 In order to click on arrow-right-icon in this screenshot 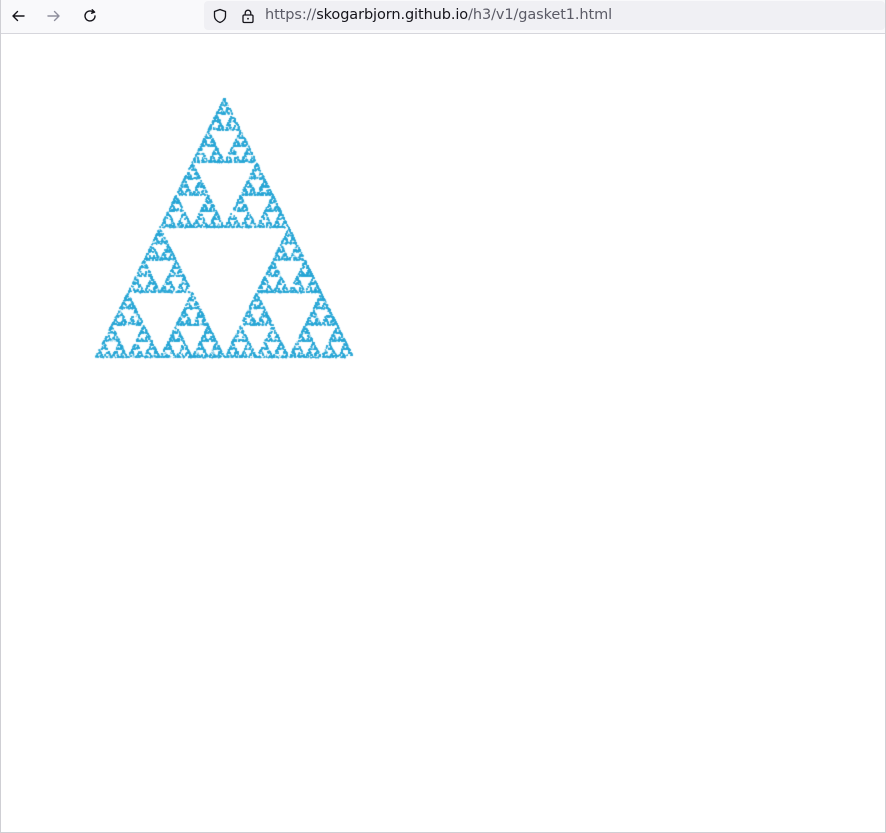, I will do `click(54, 16)`.